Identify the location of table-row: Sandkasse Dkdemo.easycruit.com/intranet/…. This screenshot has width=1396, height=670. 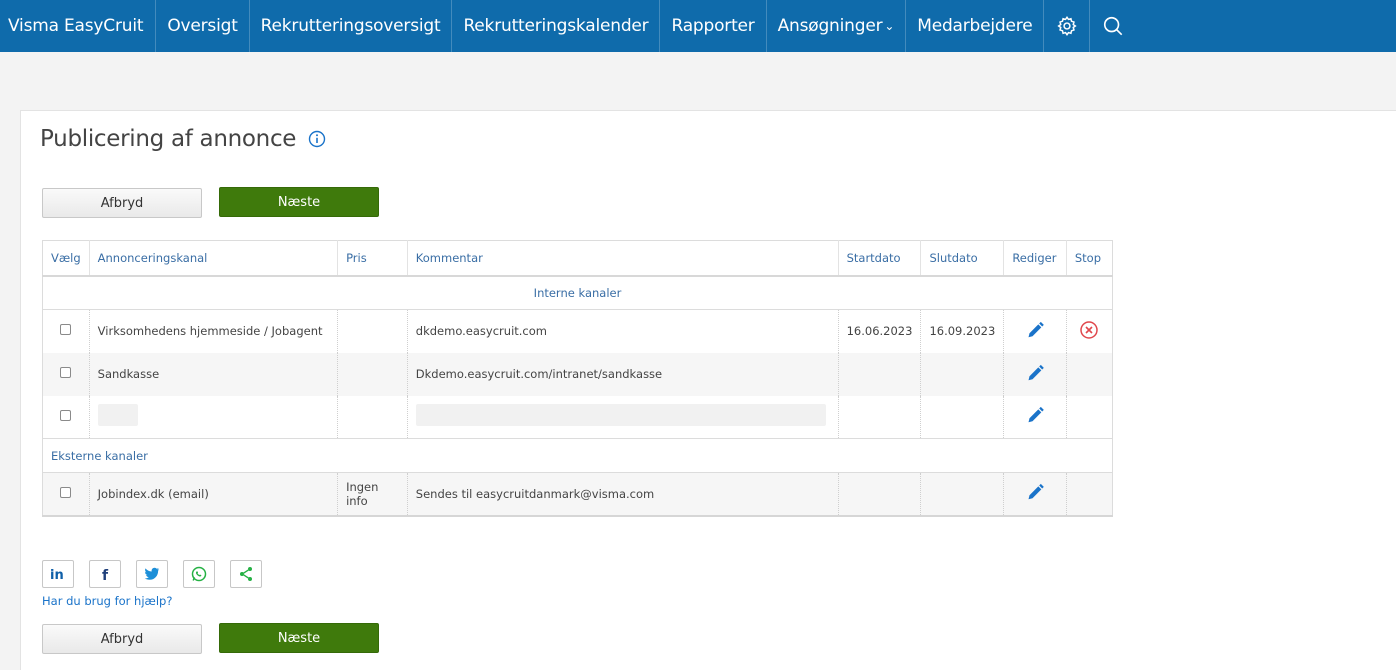
(577, 374).